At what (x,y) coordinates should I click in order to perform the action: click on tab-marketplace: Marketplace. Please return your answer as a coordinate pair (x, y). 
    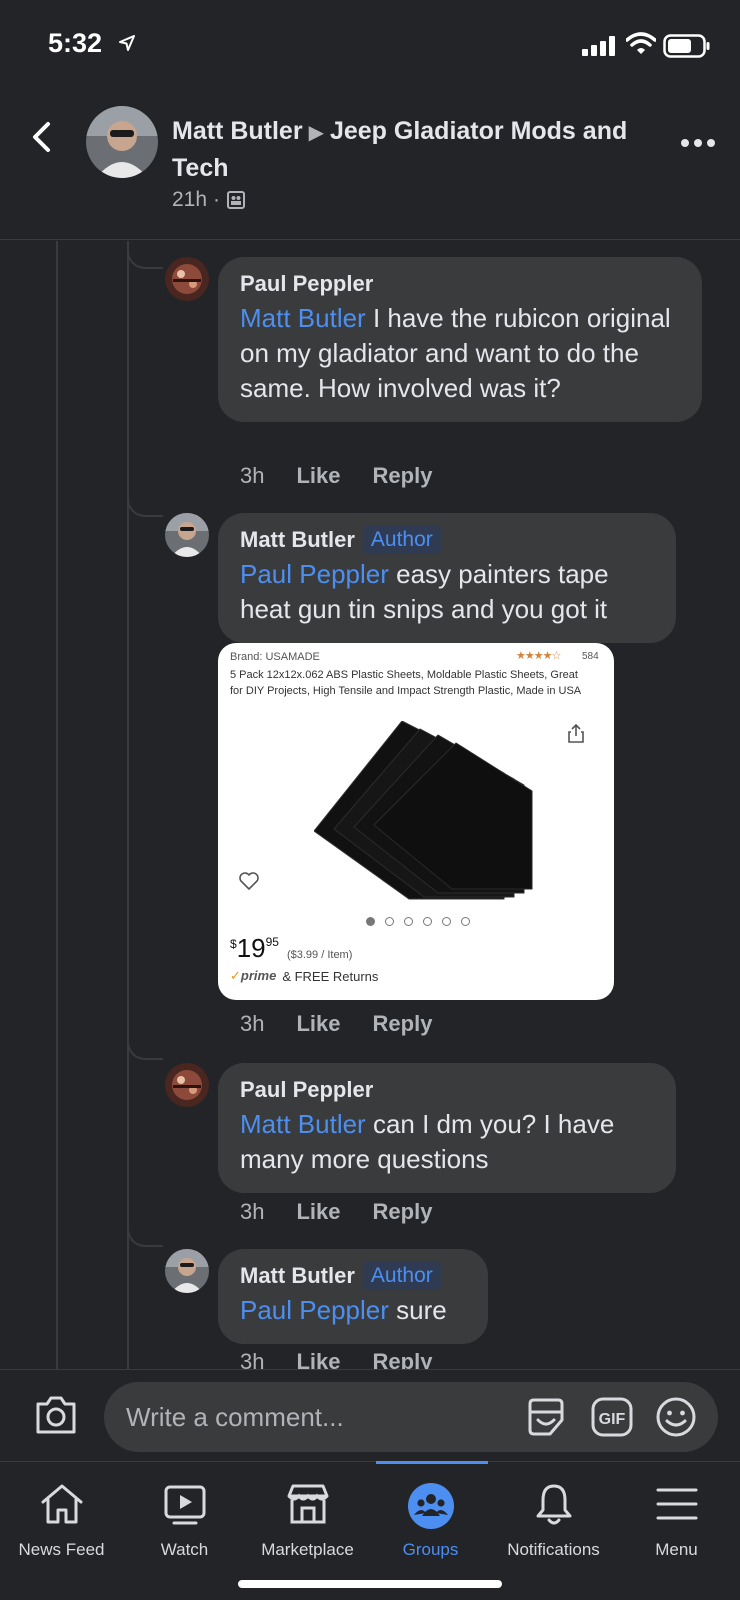
    Looking at the image, I should click on (307, 1512).